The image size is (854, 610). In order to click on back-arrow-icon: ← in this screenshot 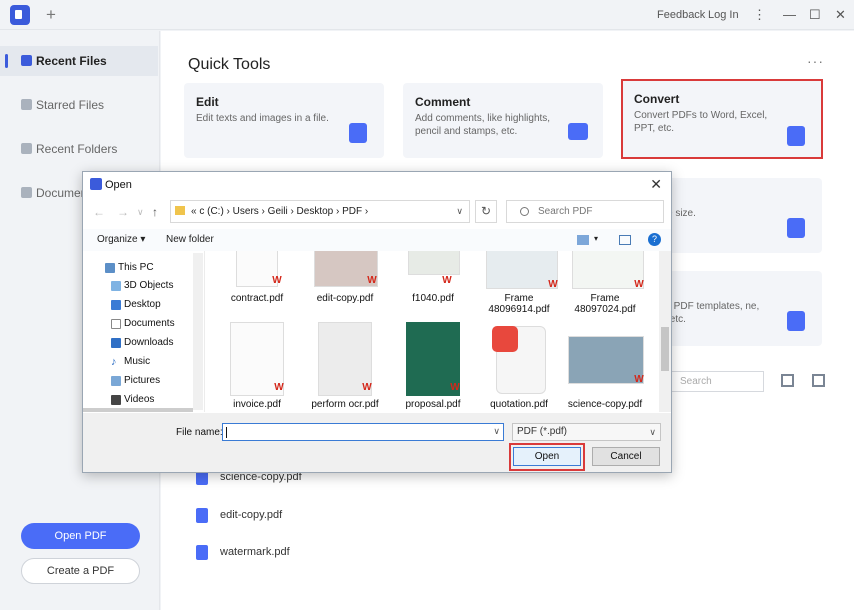, I will do `click(99, 212)`.